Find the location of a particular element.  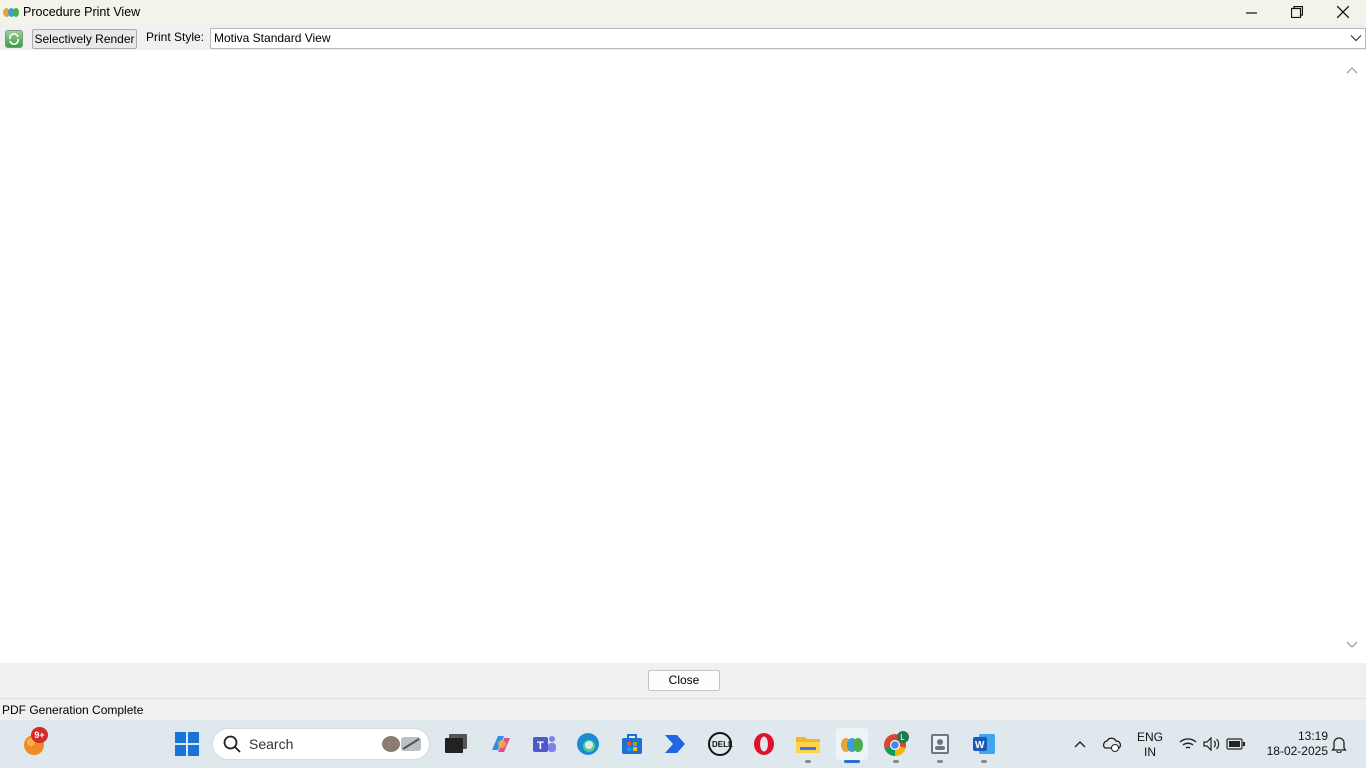

minimize-button is located at coordinates (1251, 12).